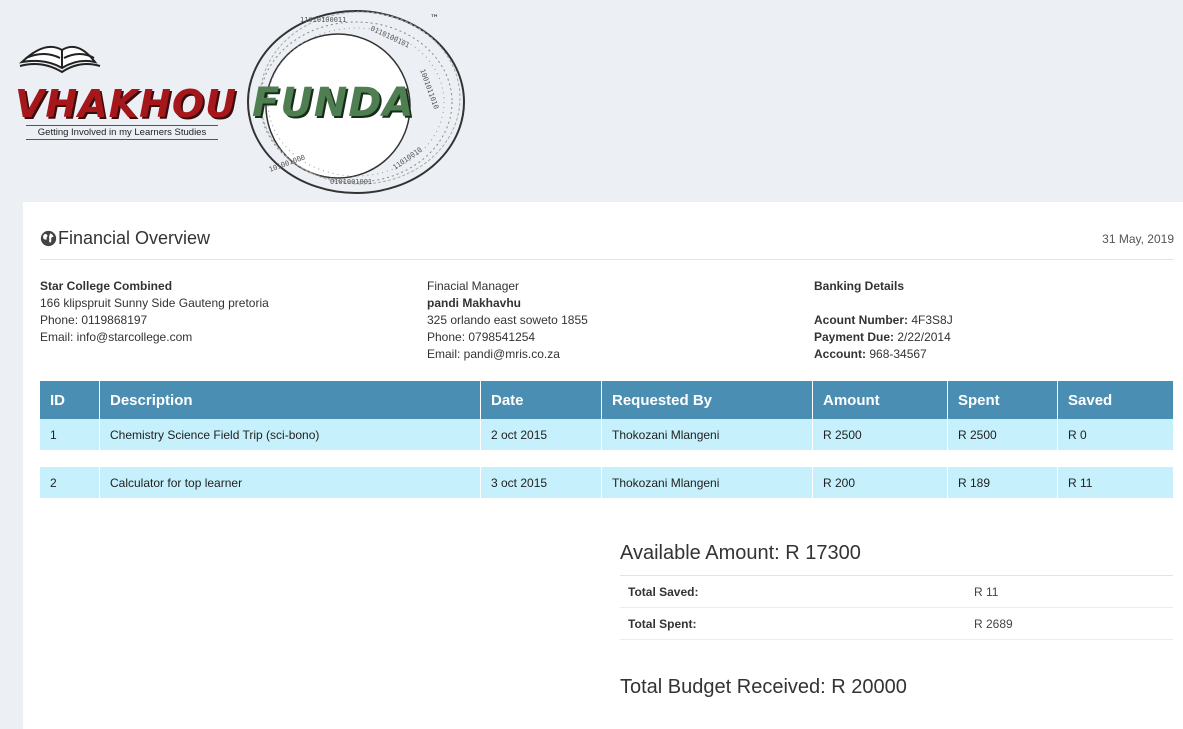 Image resolution: width=1183 pixels, height=729 pixels. I want to click on manager-phone: Phone: 0798541254, so click(481, 337).